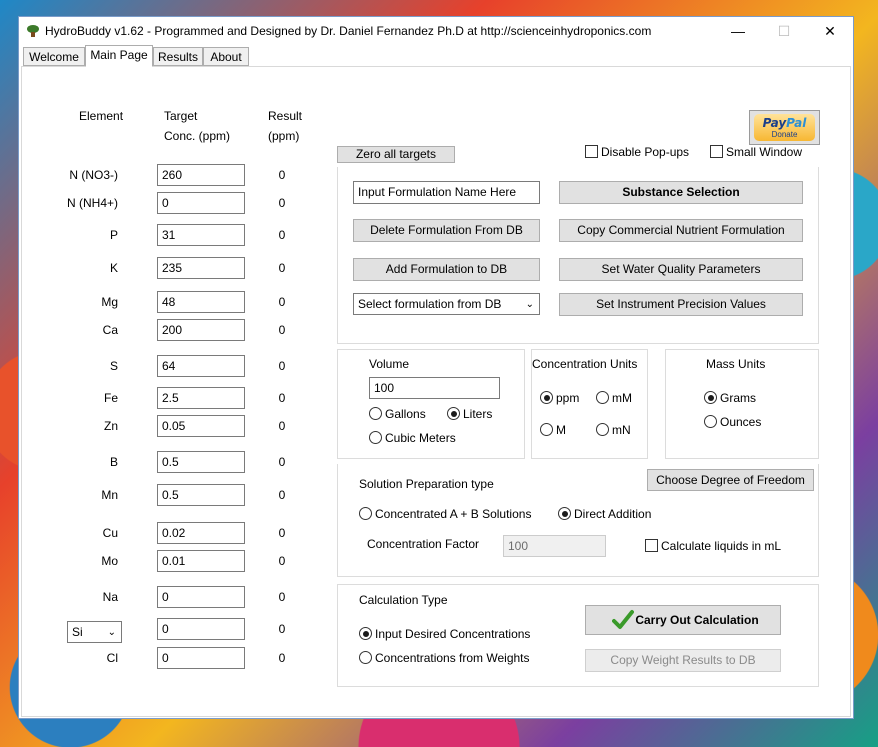 The height and width of the screenshot is (747, 878). What do you see at coordinates (226, 56) in the screenshot?
I see `tab-about: About` at bounding box center [226, 56].